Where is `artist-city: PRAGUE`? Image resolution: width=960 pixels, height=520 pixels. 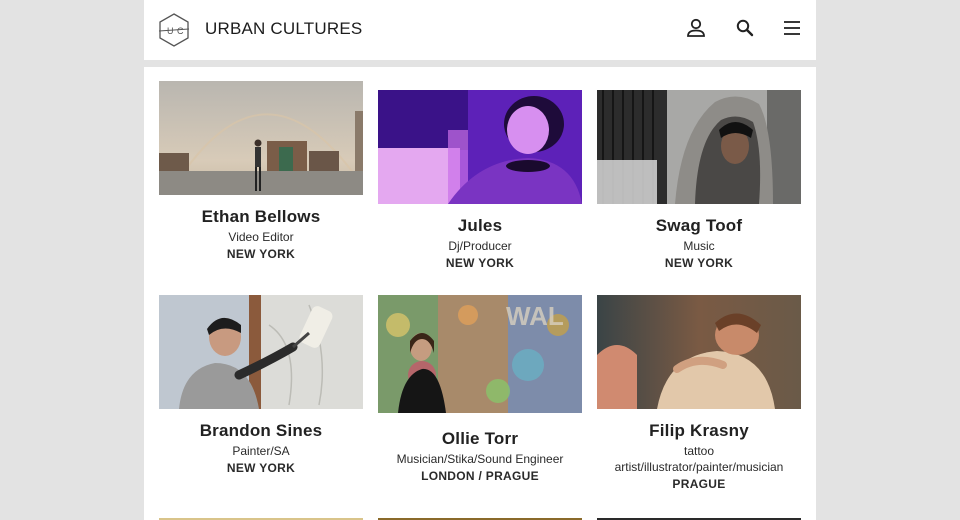 artist-city: PRAGUE is located at coordinates (699, 484).